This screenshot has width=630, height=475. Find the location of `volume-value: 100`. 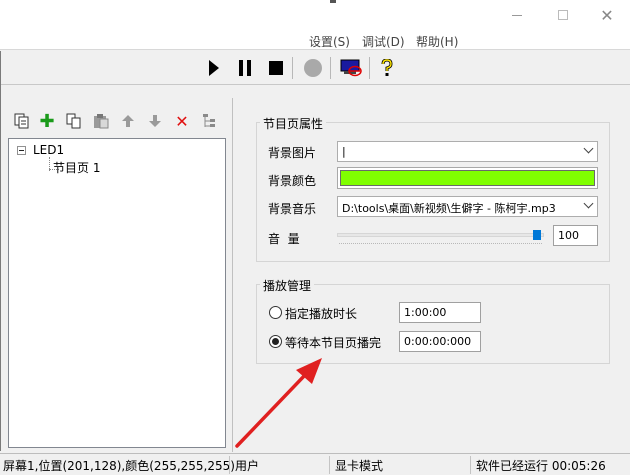

volume-value: 100 is located at coordinates (568, 235).